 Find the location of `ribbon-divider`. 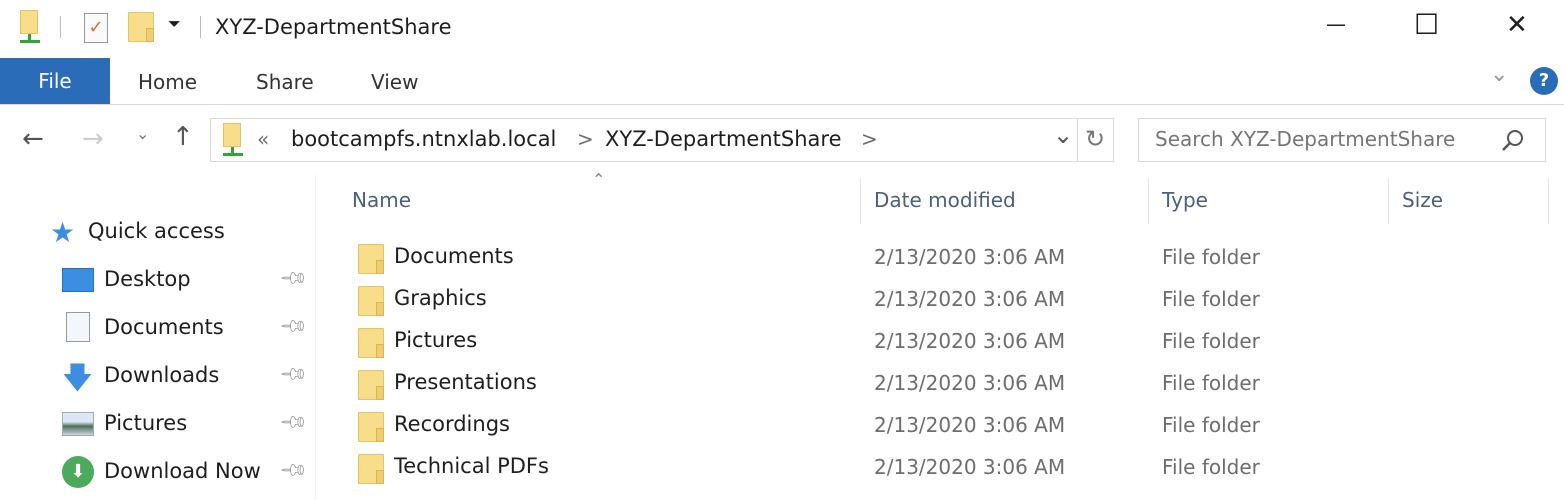

ribbon-divider is located at coordinates (782, 104).